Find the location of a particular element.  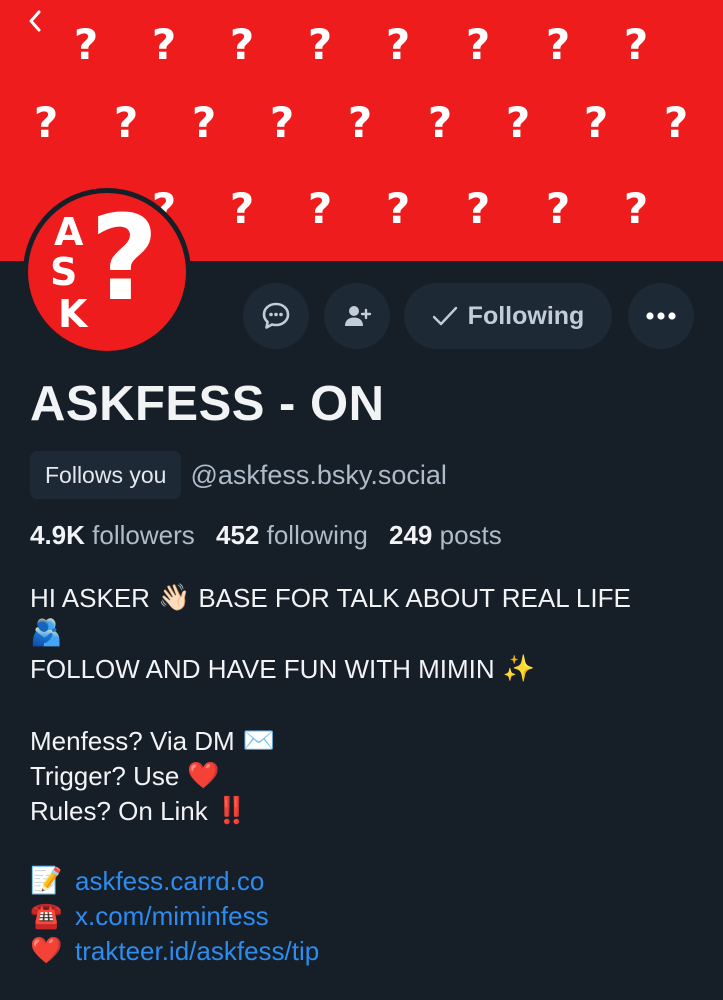

bio-line: FOLLOW AND HAVE FUN WITH MIMIN ✨ is located at coordinates (282, 669).